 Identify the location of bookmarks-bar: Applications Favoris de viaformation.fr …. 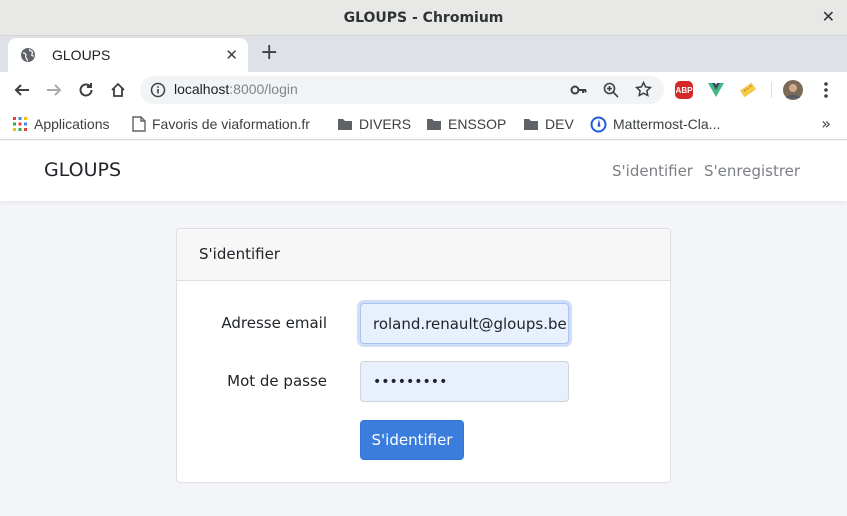
(423, 124).